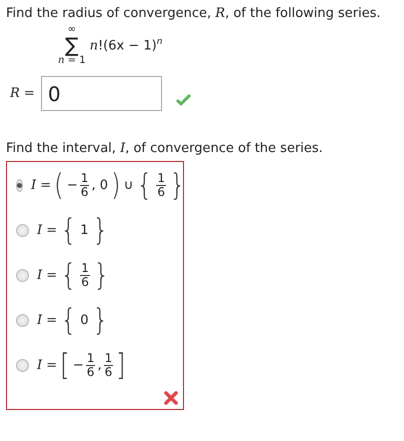 The height and width of the screenshot is (441, 404). I want to click on answer-label: R =, so click(22, 93).